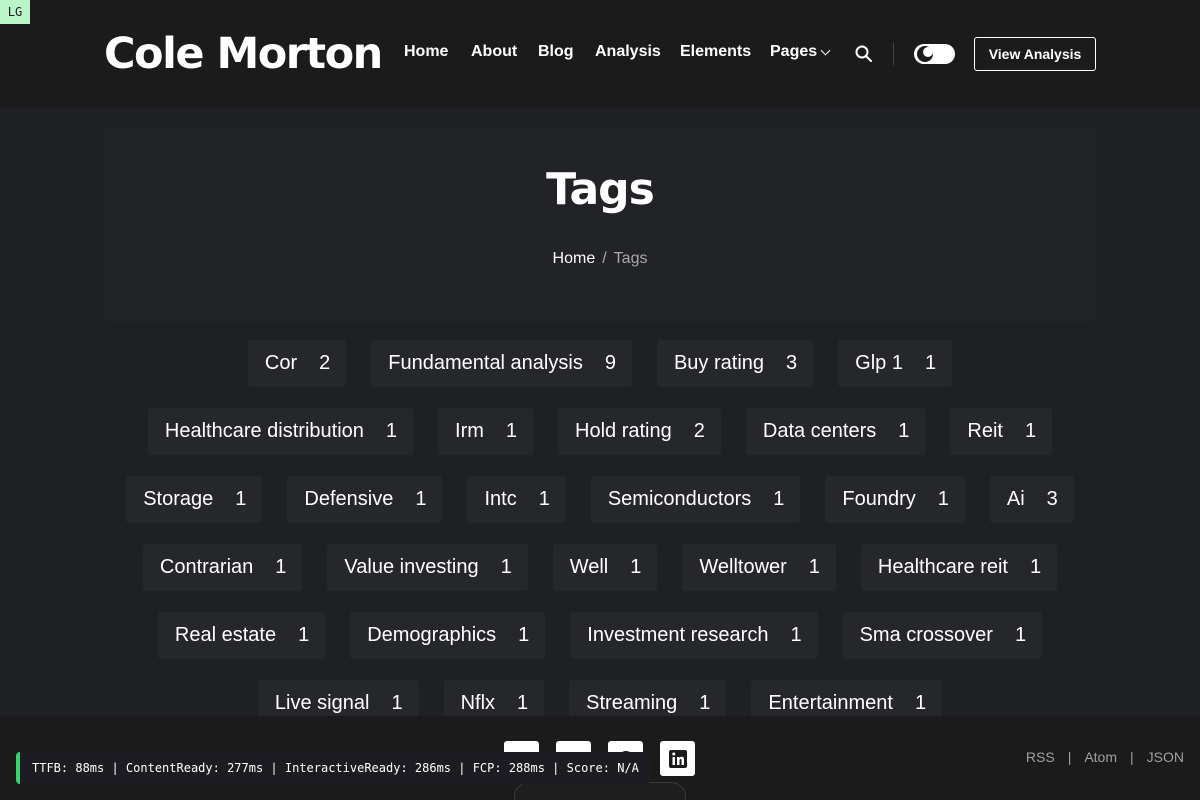 This screenshot has height=800, width=1200. I want to click on tag-item: Glp 1 1, so click(895, 363).